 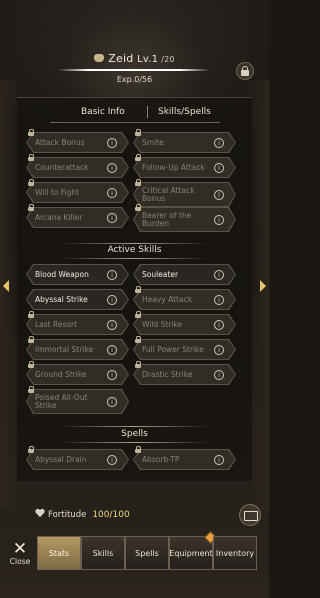 What do you see at coordinates (162, 324) in the screenshot?
I see `skill-label: Wild Strike` at bounding box center [162, 324].